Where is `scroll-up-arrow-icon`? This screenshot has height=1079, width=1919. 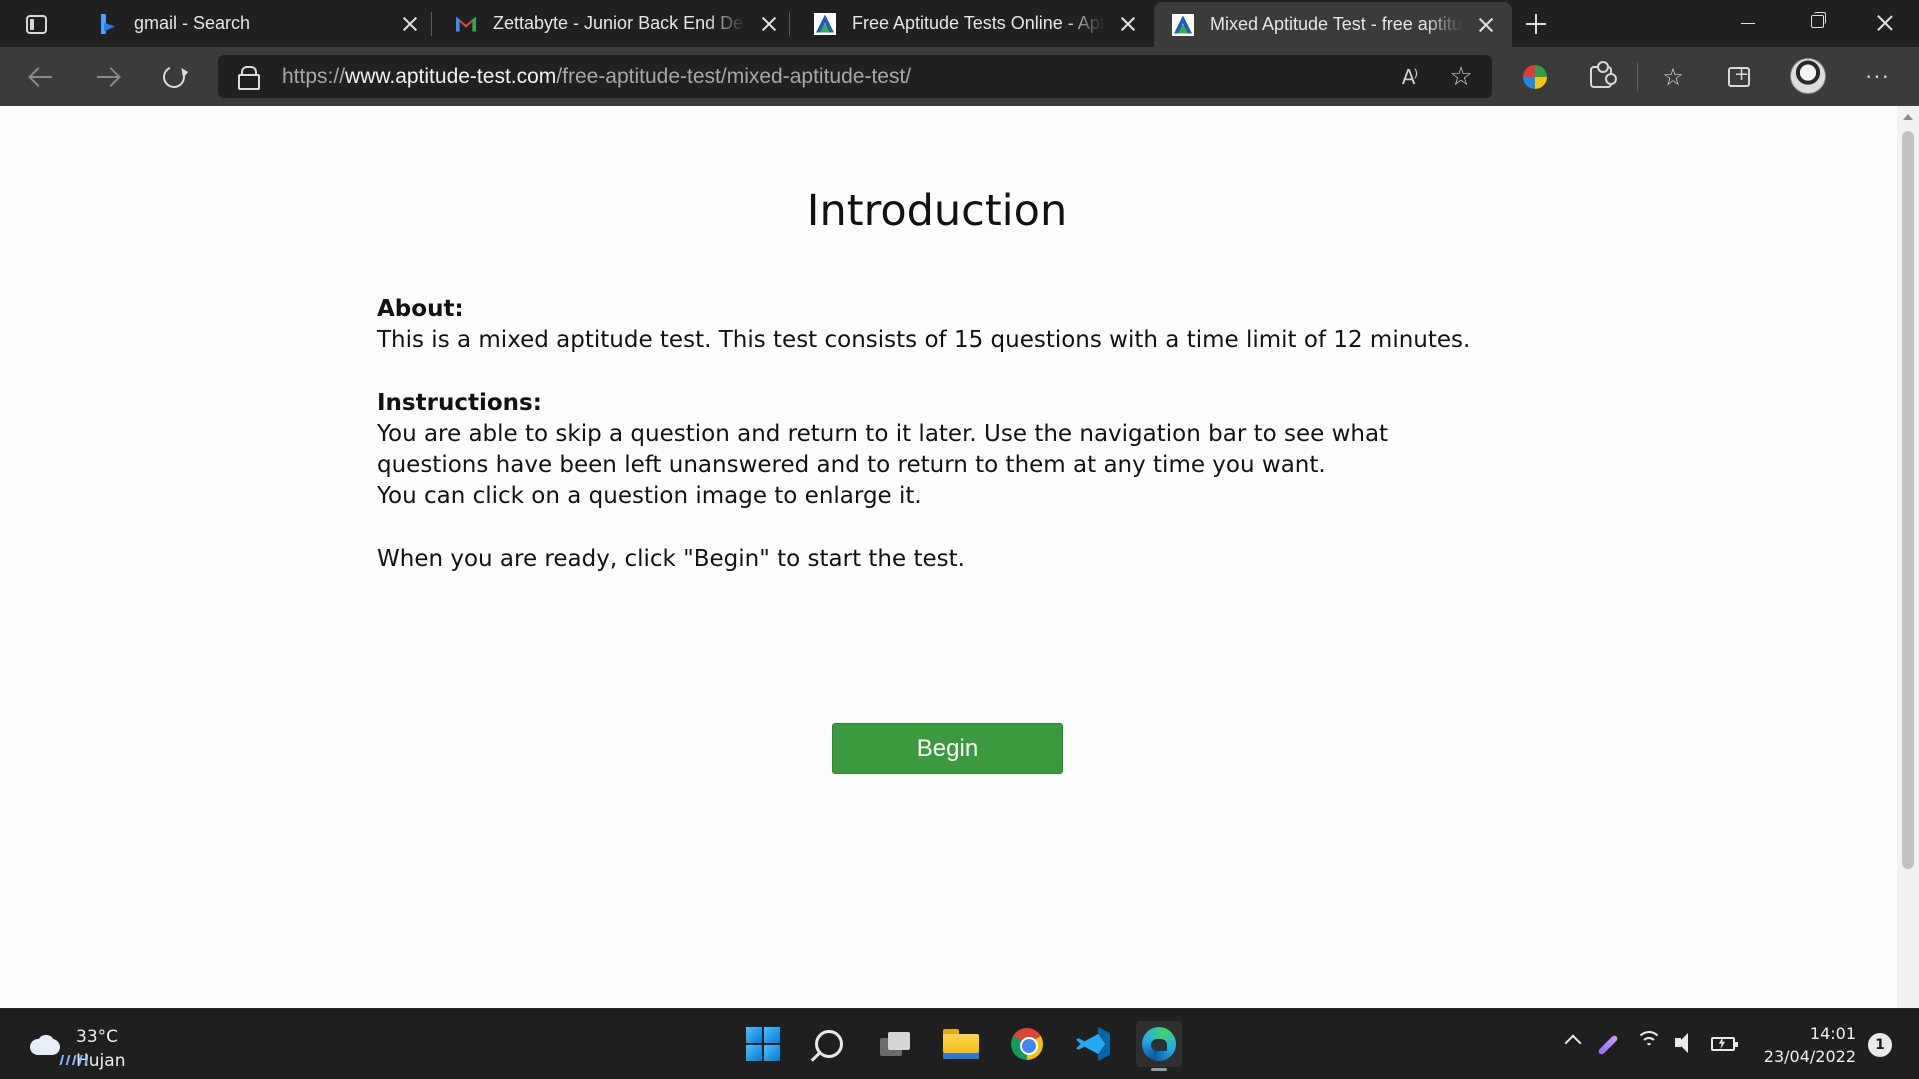
scroll-up-arrow-icon is located at coordinates (1908, 117).